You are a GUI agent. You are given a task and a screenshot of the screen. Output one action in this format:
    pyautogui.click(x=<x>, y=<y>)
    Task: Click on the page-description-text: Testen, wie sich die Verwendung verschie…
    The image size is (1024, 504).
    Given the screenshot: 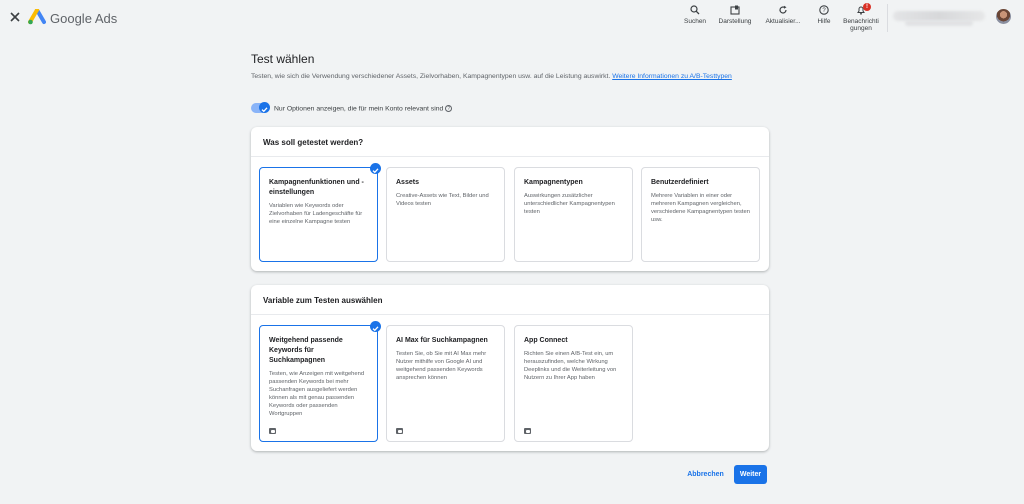 What is the action you would take?
    pyautogui.click(x=432, y=76)
    